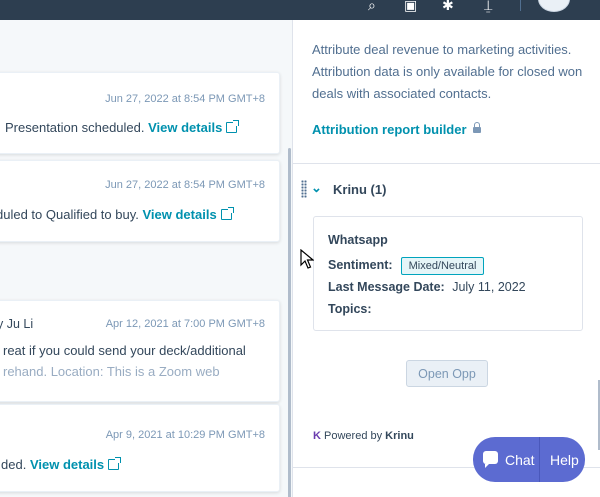  Describe the element at coordinates (520, 460) in the screenshot. I see `chat-button-label: Chat` at that location.